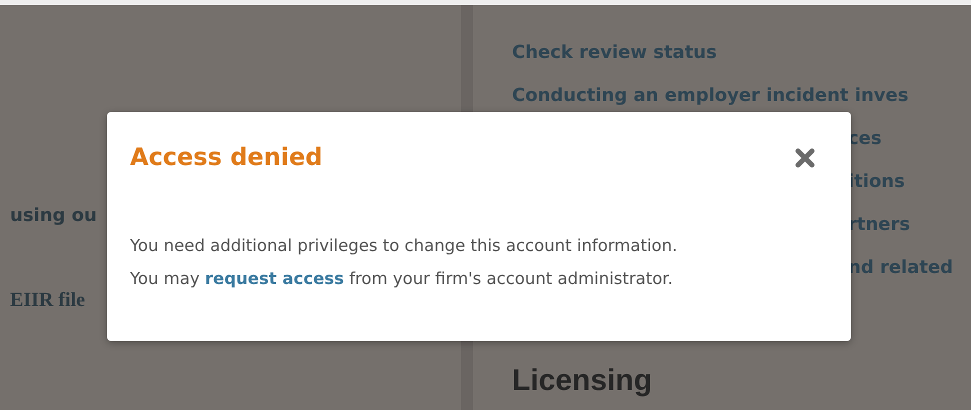 The width and height of the screenshot is (971, 410). What do you see at coordinates (614, 53) in the screenshot?
I see `resource-link: Check review status` at bounding box center [614, 53].